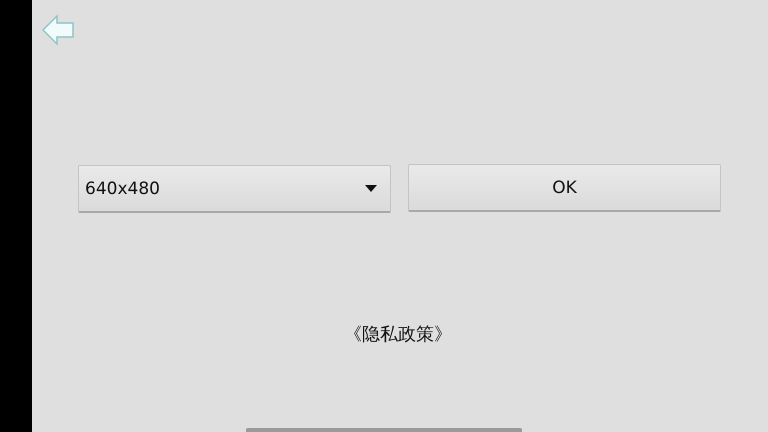  I want to click on ok-button: OK, so click(564, 188).